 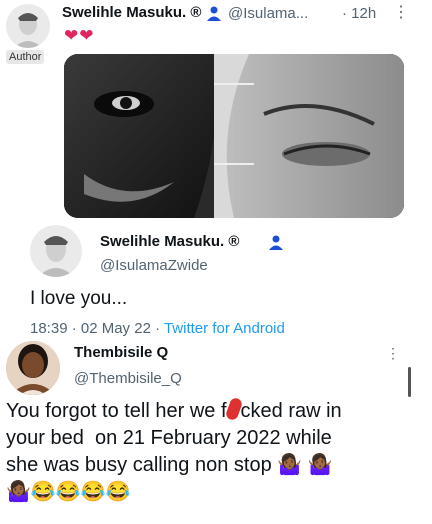 I want to click on tweet-time: · 12h, so click(x=359, y=13).